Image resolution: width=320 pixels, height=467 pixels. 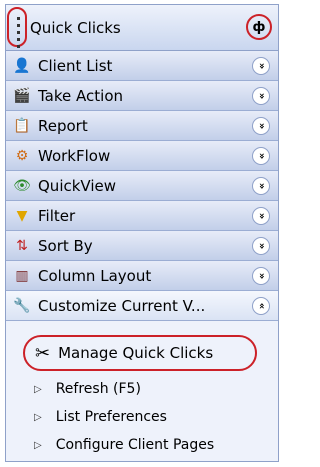 What do you see at coordinates (22, 275) in the screenshot?
I see `columns-icon: ▥` at bounding box center [22, 275].